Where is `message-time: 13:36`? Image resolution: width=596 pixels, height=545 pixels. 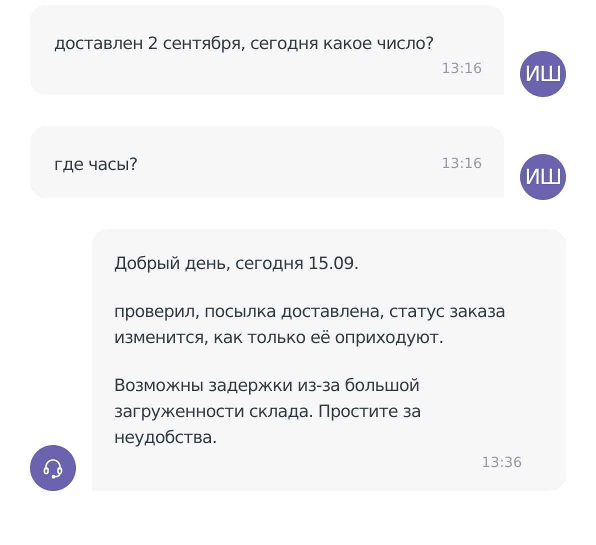 message-time: 13:36 is located at coordinates (502, 463).